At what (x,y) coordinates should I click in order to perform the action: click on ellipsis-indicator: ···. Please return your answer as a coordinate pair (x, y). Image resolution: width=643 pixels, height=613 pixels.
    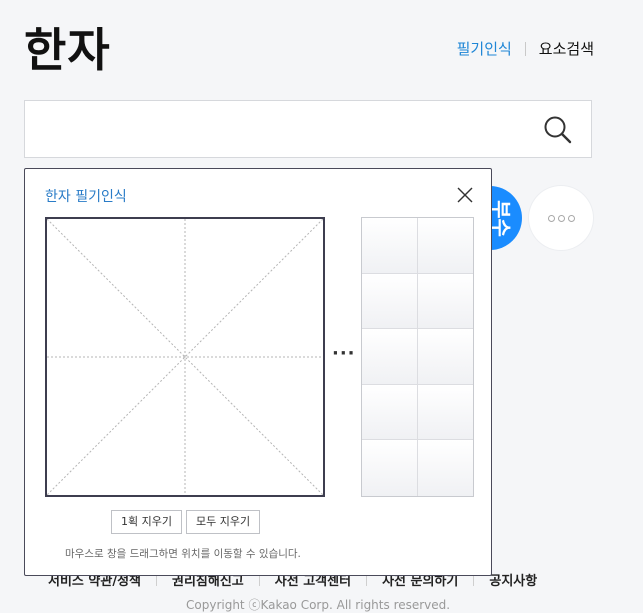
    Looking at the image, I should click on (344, 353).